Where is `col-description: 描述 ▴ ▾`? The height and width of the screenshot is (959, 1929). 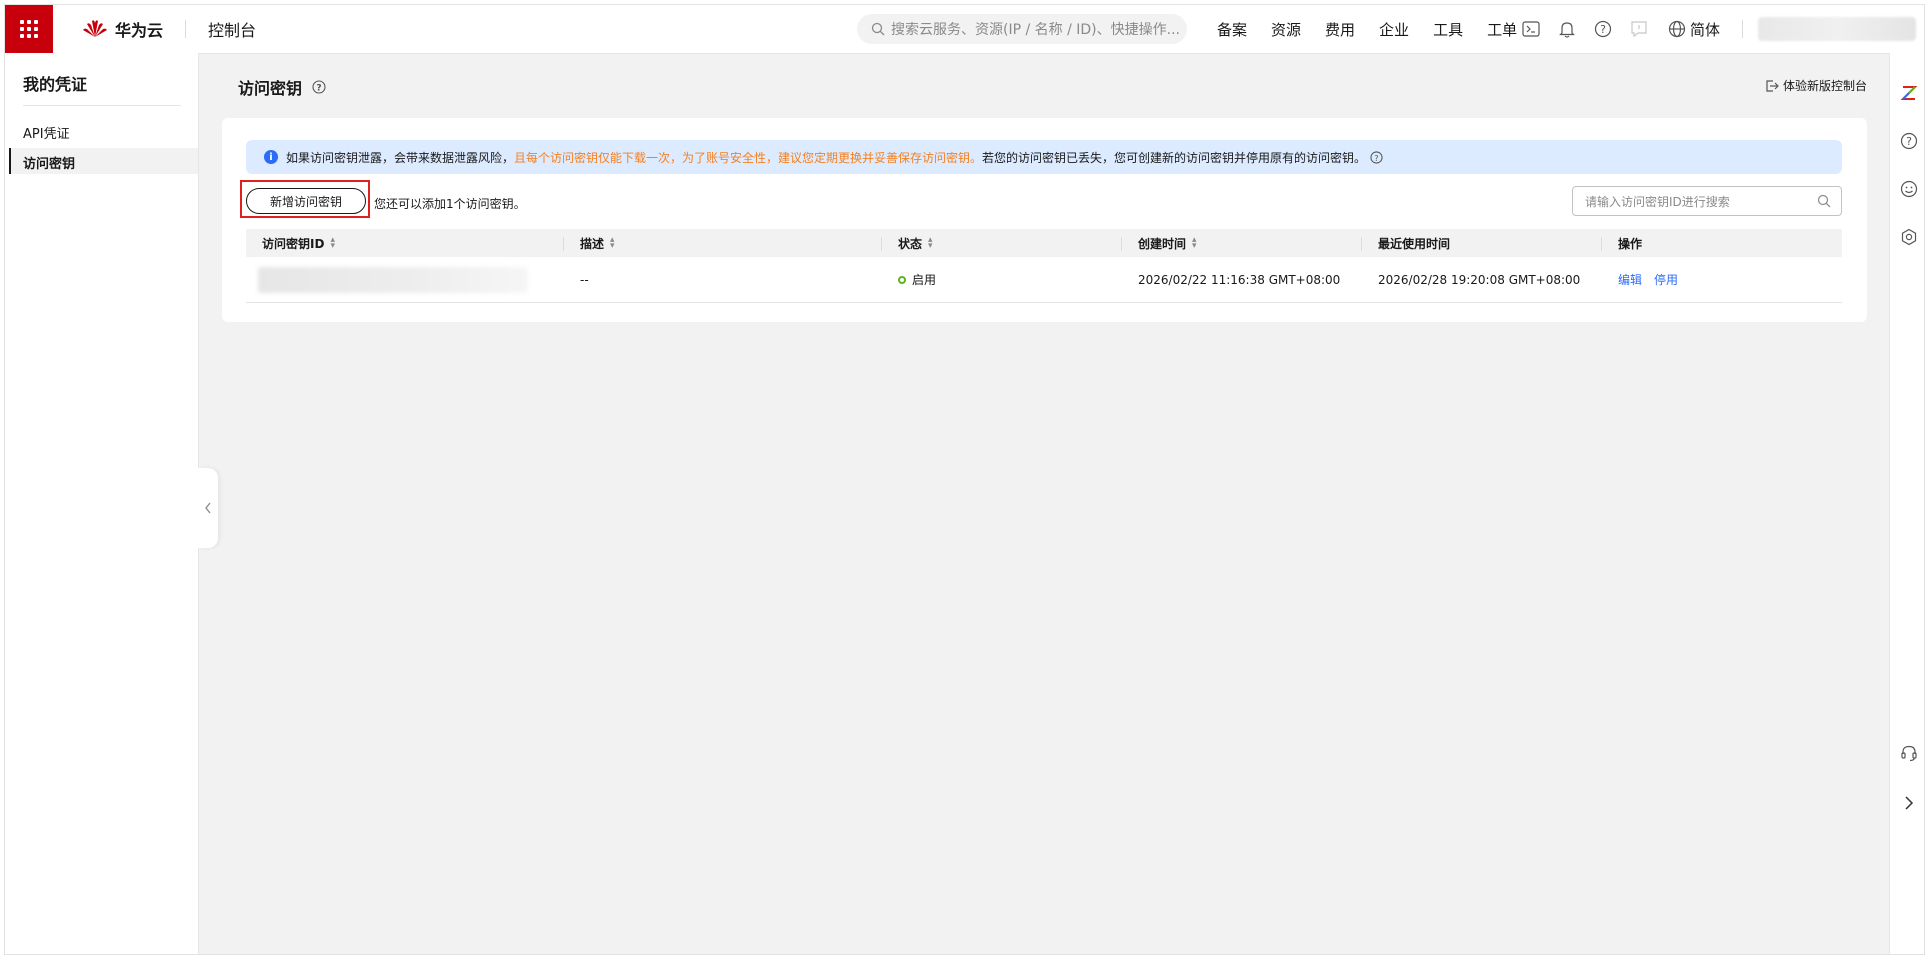
col-description: 描述 ▴ ▾ is located at coordinates (723, 243).